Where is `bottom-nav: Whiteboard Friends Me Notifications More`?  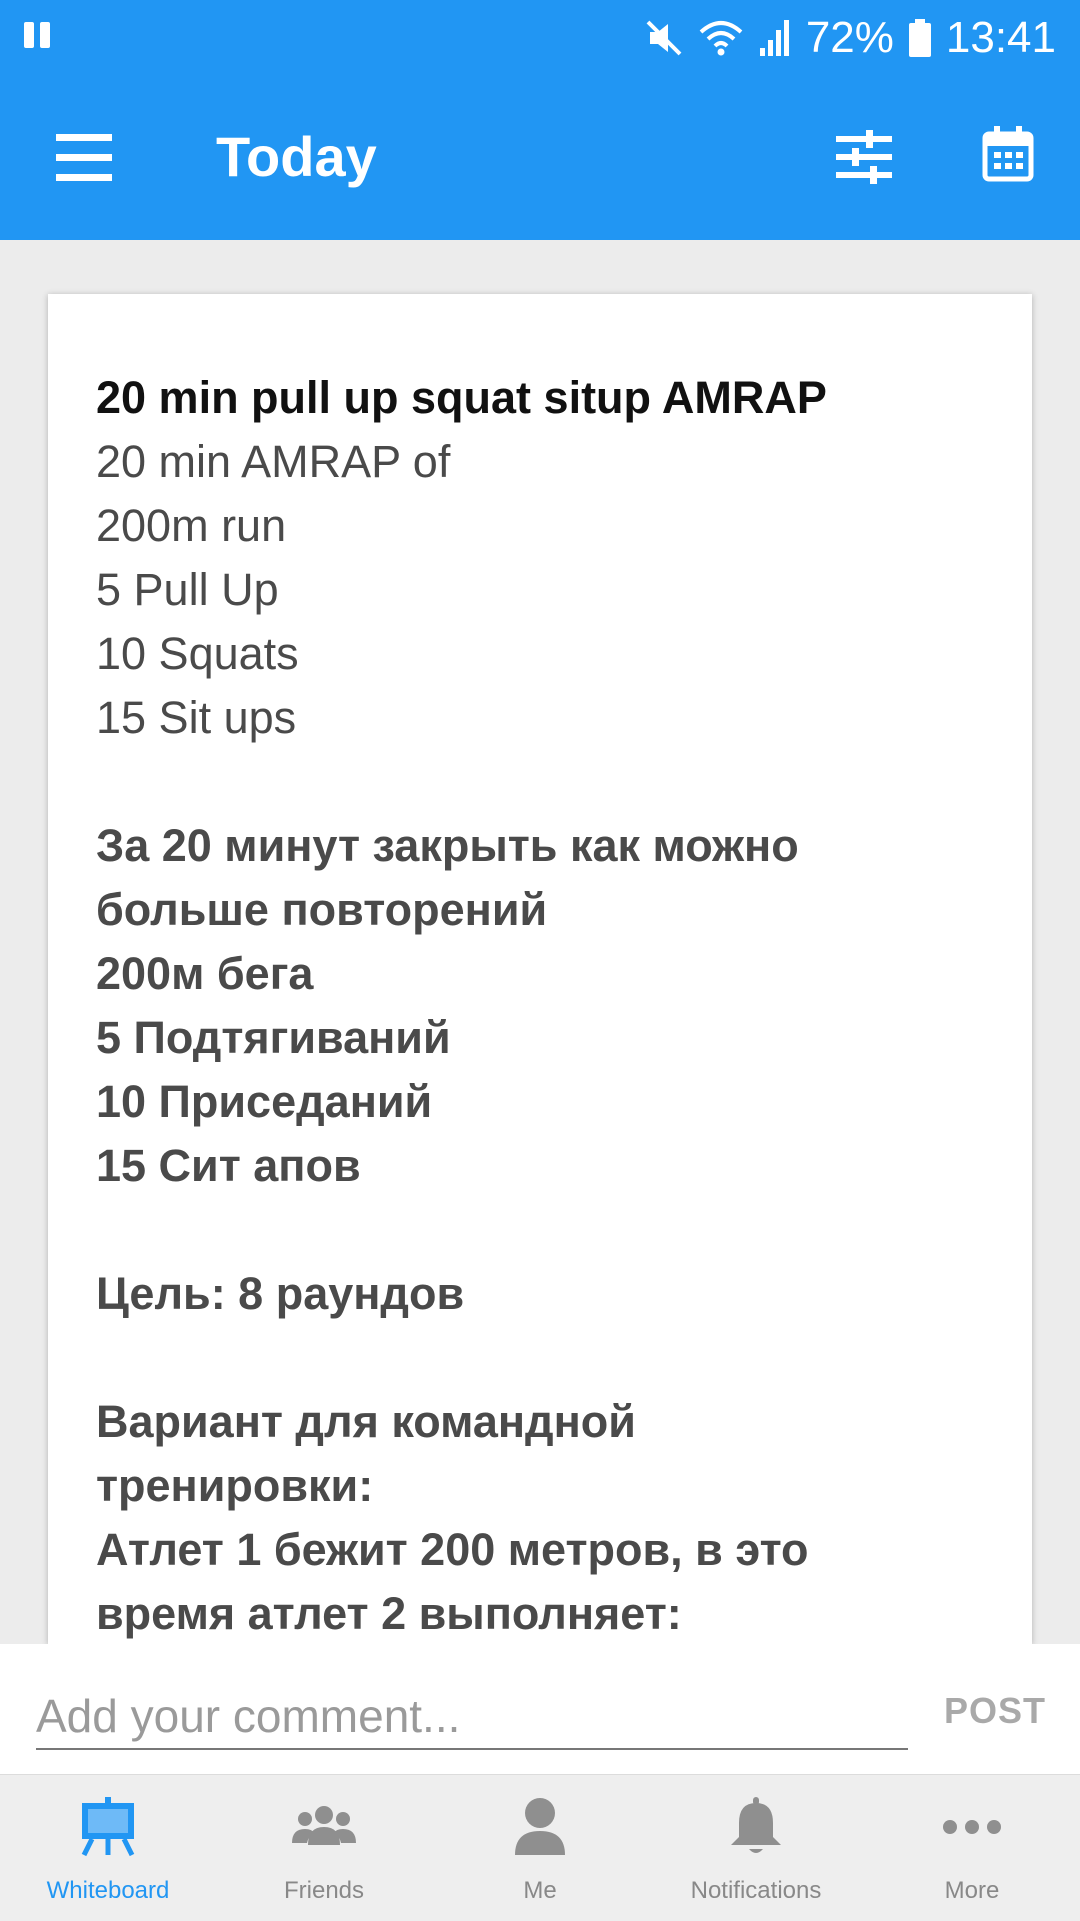 bottom-nav: Whiteboard Friends Me Notifications More is located at coordinates (540, 1847).